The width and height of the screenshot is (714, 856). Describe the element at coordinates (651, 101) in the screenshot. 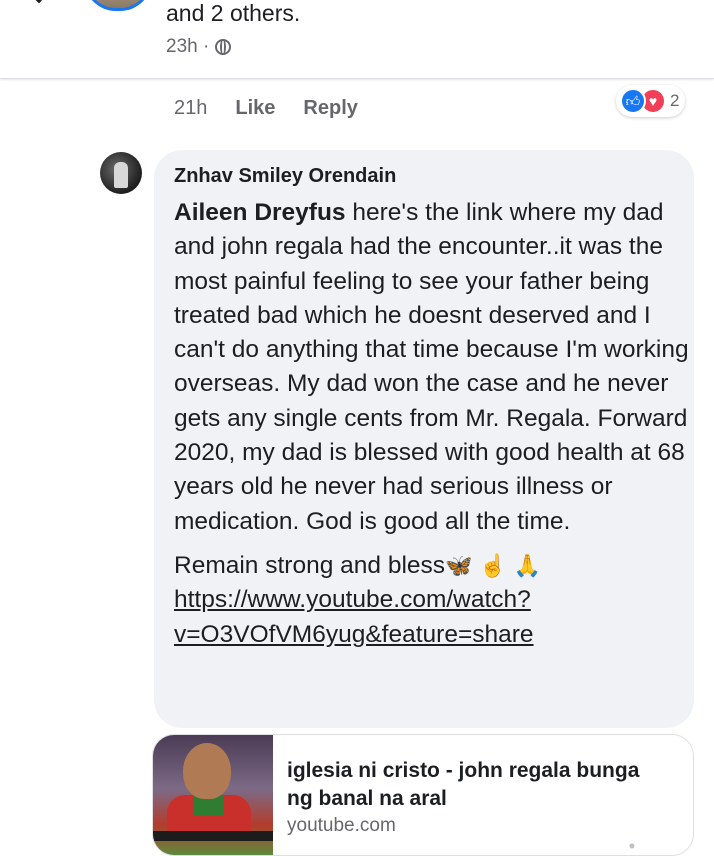

I see `reaction-summary: 👍︎ ♥ 2` at that location.